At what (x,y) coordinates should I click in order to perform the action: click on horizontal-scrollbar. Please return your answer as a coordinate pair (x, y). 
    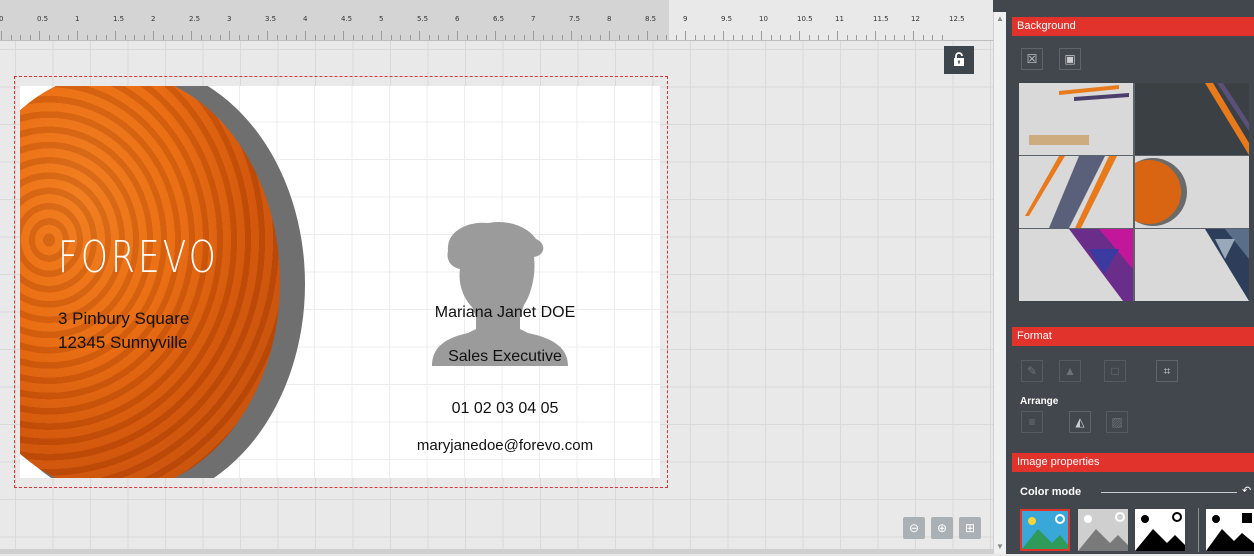
    Looking at the image, I should click on (496, 551).